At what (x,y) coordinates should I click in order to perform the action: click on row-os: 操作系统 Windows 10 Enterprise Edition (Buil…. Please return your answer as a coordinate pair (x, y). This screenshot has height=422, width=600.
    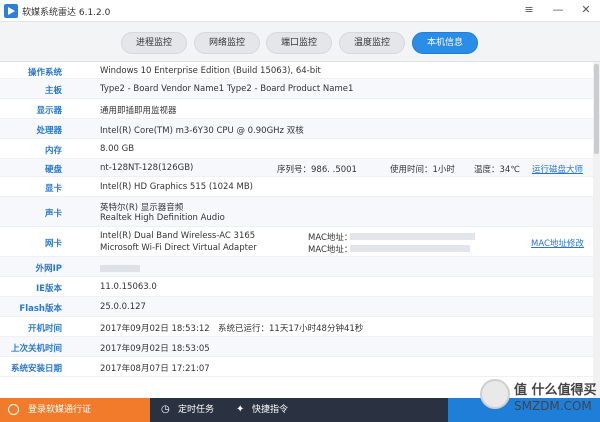
    Looking at the image, I should click on (300, 70).